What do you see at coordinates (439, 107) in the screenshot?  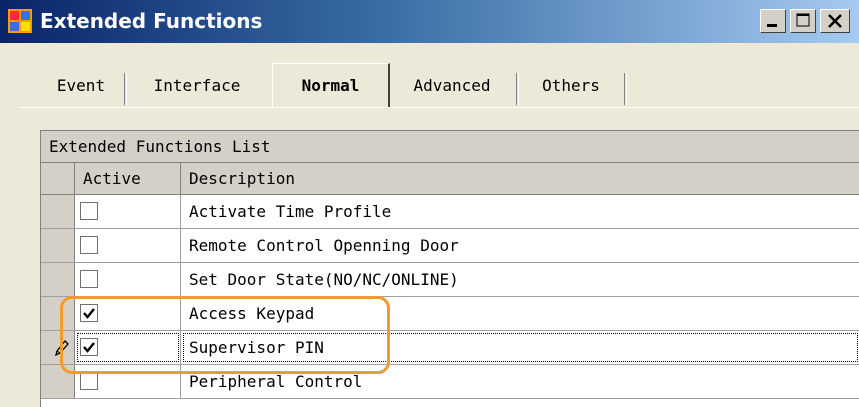 I see `tab-baseline` at bounding box center [439, 107].